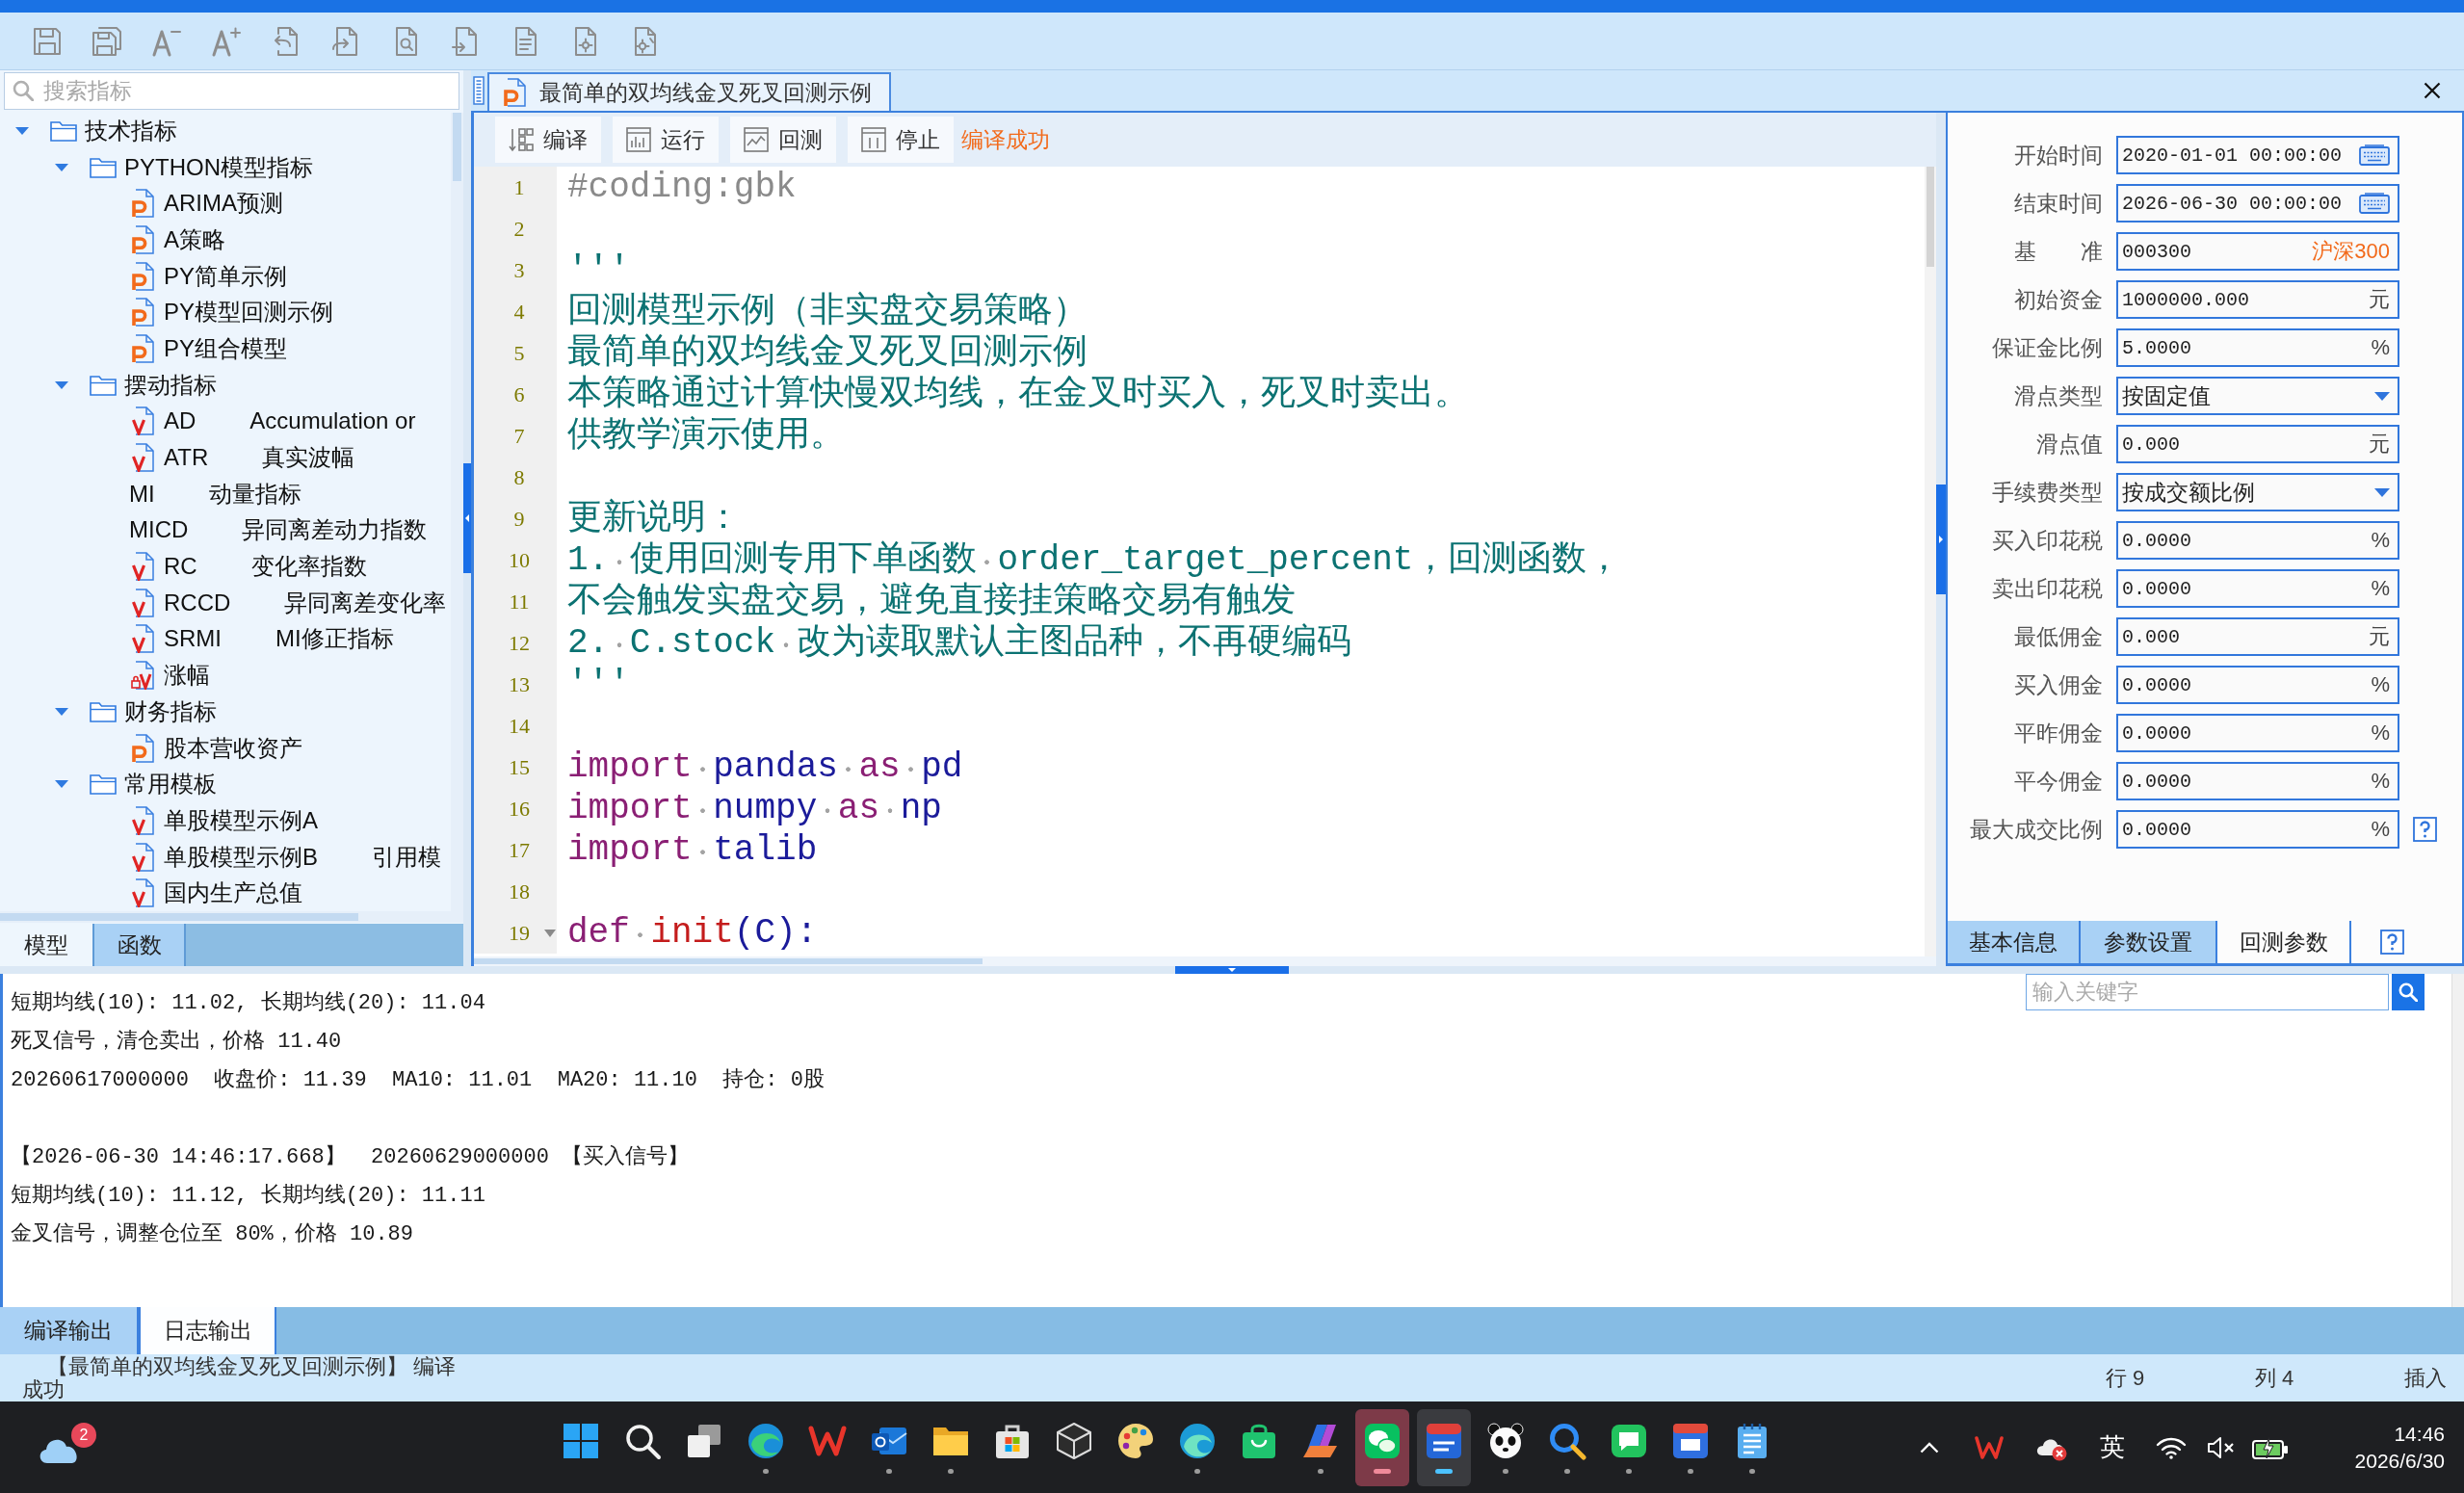 This screenshot has height=1493, width=2464. Describe the element at coordinates (827, 353) in the screenshot. I see `code-line: 最简单的双均线金叉死叉回测示例` at that location.